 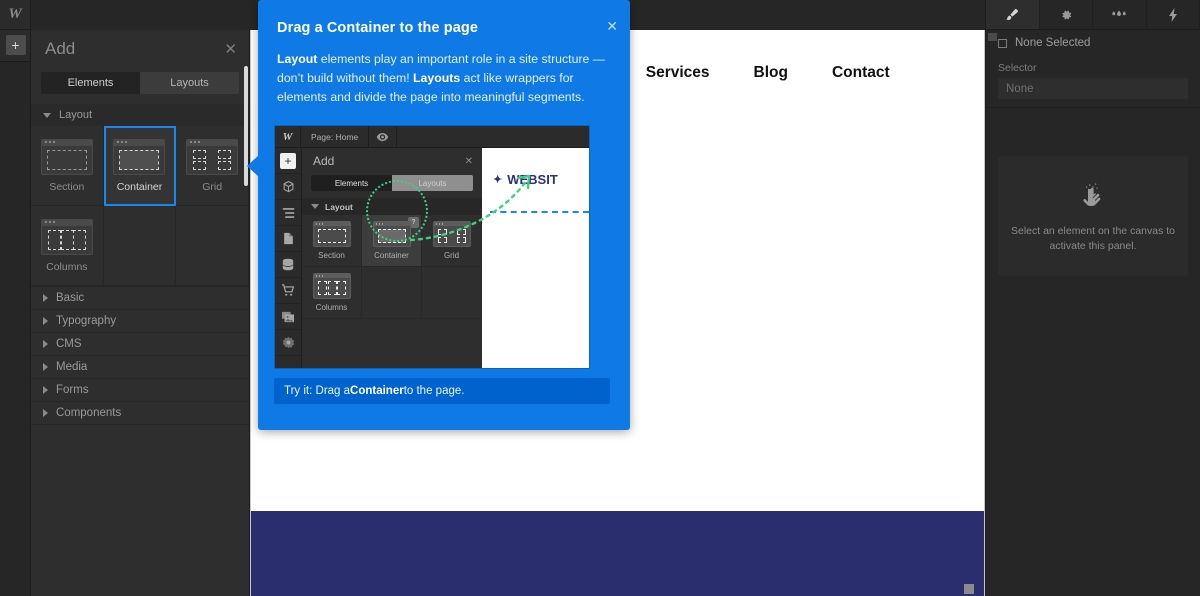 I want to click on mini-icon-rail: +, so click(x=288, y=258).